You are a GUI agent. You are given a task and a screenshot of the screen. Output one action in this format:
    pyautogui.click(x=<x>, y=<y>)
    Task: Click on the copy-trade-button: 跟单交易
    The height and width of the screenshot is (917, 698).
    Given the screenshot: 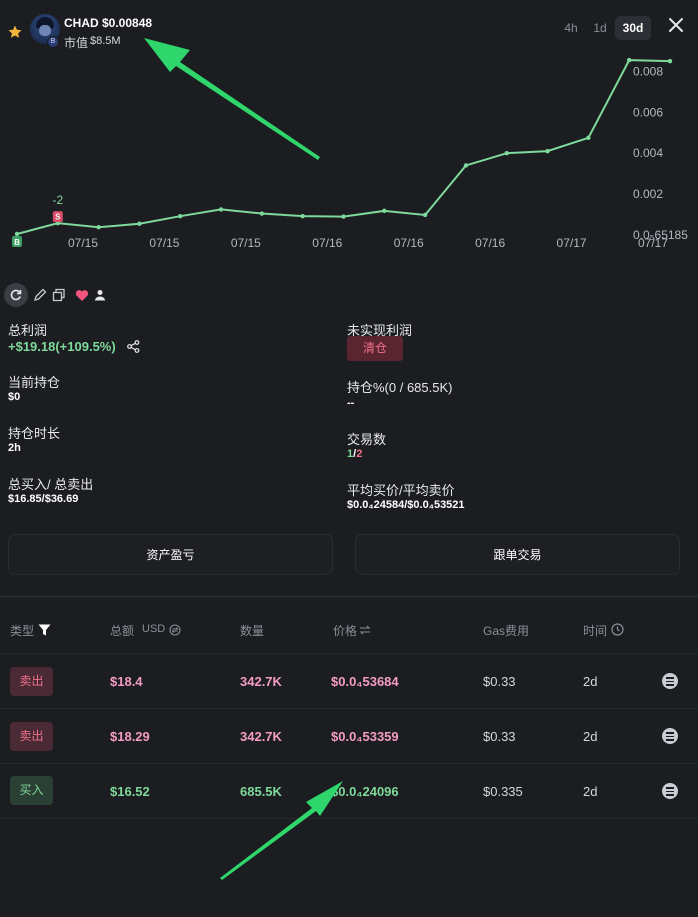 What is the action you would take?
    pyautogui.click(x=517, y=554)
    